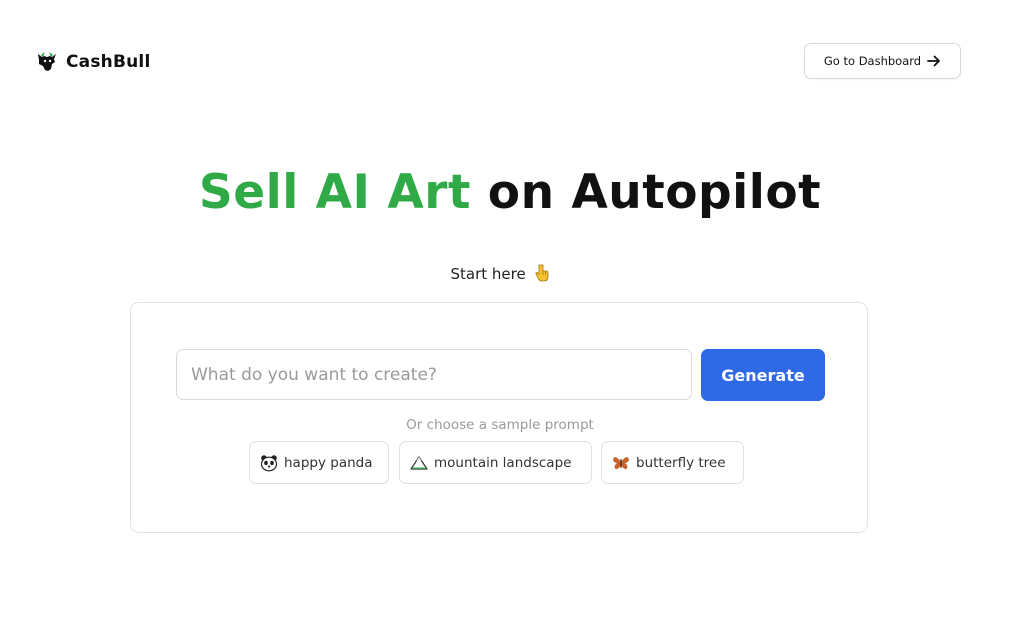 The height and width of the screenshot is (638, 1020). Describe the element at coordinates (488, 274) in the screenshot. I see `start-here-label: Start here` at that location.